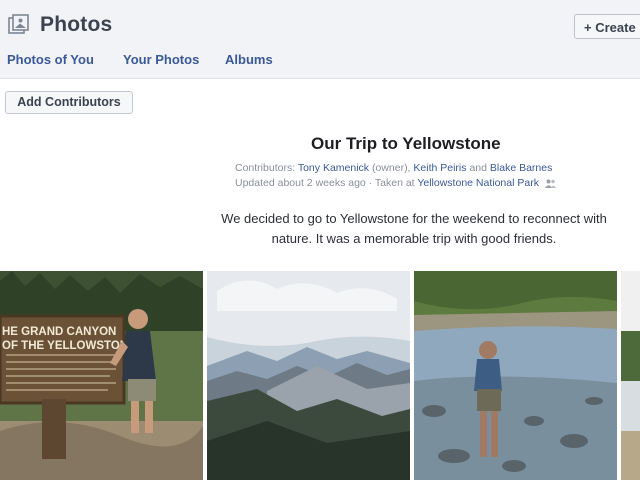 The width and height of the screenshot is (640, 480). I want to click on contributors-prefix: Contributors:, so click(265, 168).